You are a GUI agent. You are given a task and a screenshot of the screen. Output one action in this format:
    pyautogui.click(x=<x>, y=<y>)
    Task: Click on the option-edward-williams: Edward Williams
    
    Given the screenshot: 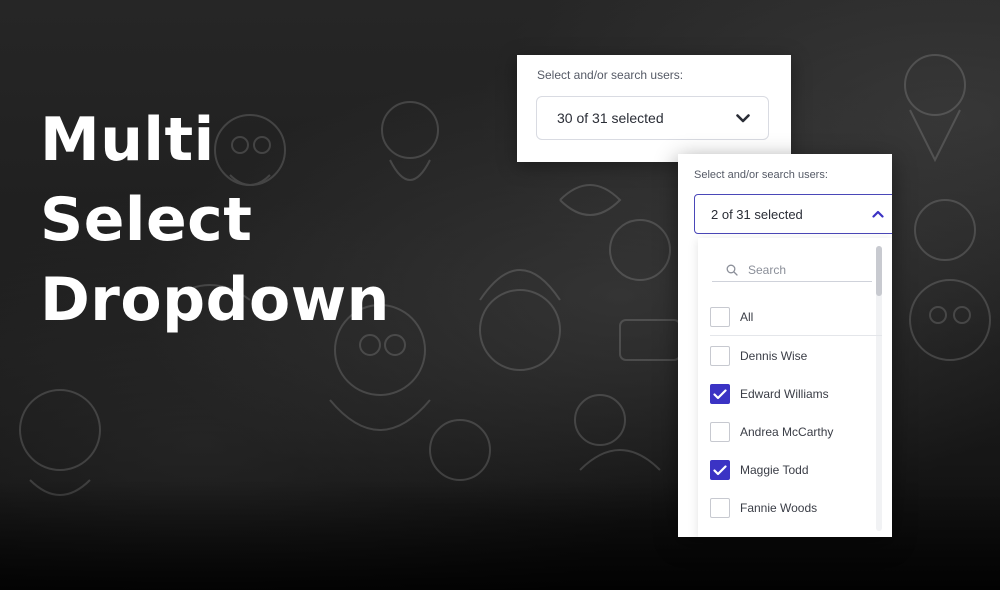 What is the action you would take?
    pyautogui.click(x=796, y=394)
    